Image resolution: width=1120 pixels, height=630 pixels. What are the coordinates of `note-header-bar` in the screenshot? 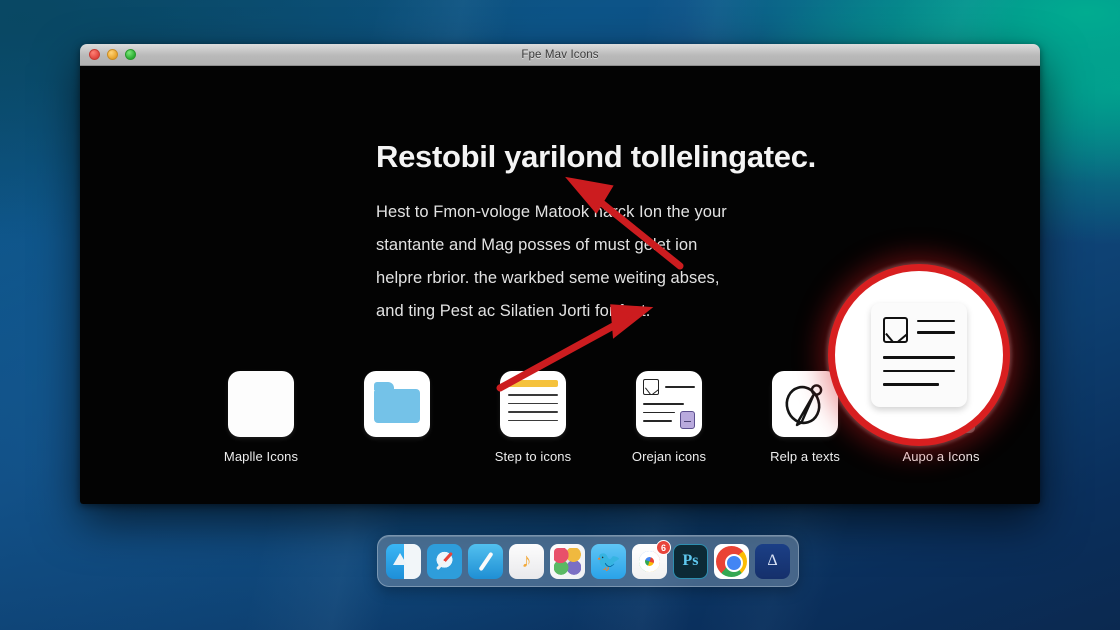 It's located at (533, 383).